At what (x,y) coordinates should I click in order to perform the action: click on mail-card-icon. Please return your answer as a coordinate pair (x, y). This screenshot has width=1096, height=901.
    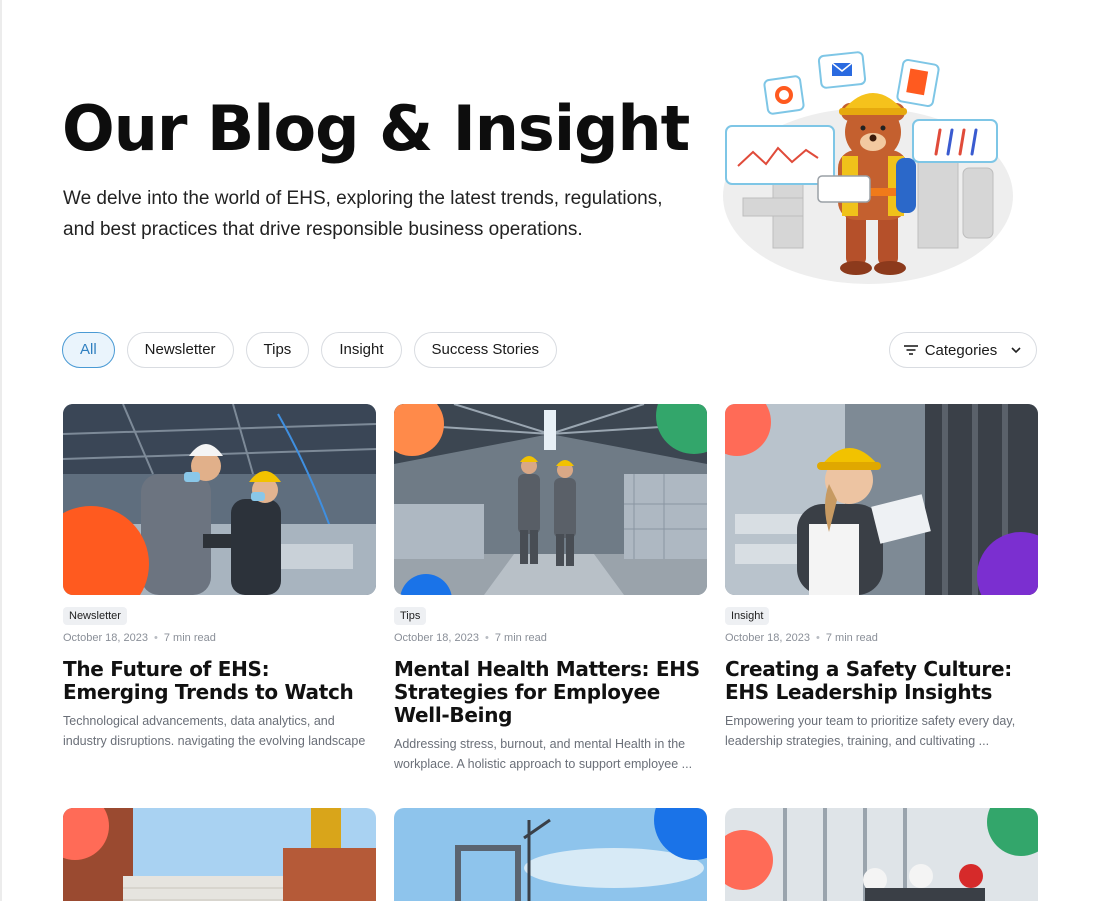
    Looking at the image, I should click on (842, 70).